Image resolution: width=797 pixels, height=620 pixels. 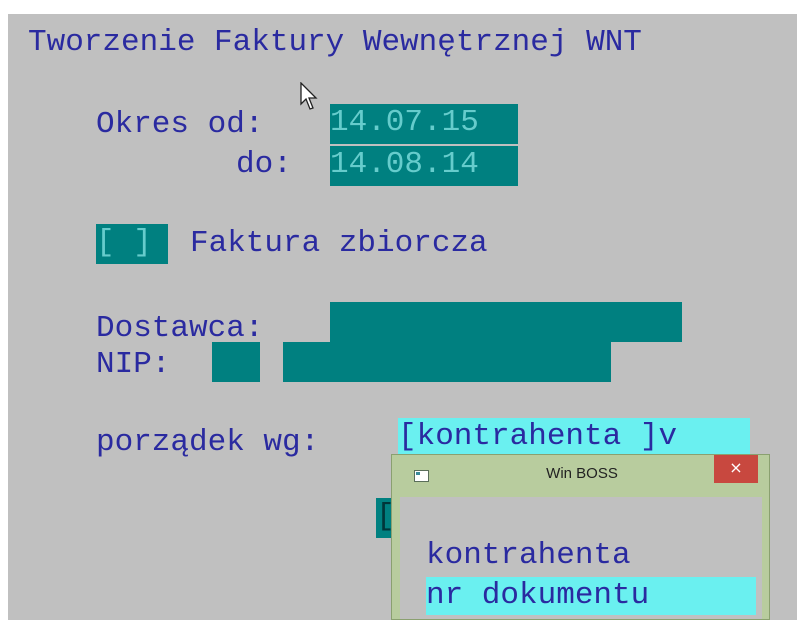 I want to click on popup-item-nr-dokumentu: nr dokumentu, so click(x=591, y=596).